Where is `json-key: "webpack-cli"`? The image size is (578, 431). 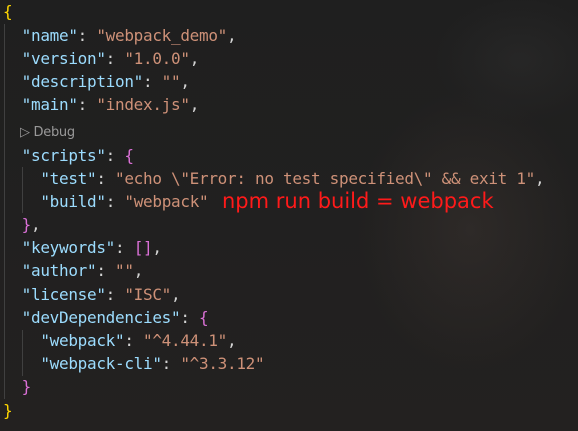 json-key: "webpack-cli" is located at coordinates (101, 363).